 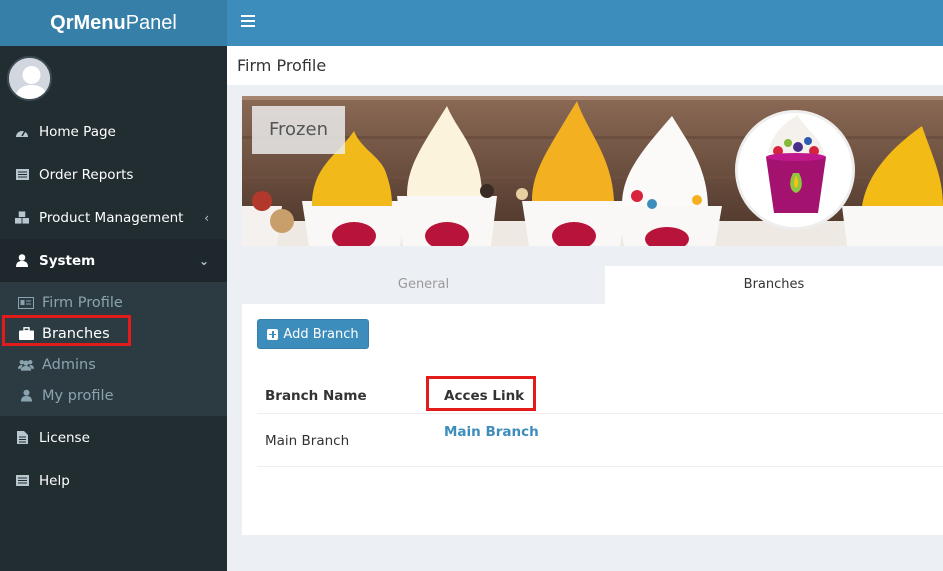 I want to click on profile-tabs: General Branches, so click(x=592, y=285).